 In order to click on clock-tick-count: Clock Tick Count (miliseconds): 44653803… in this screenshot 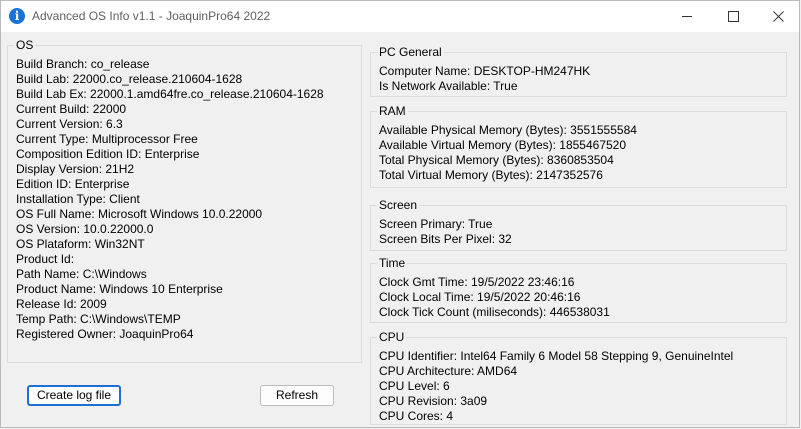, I will do `click(494, 312)`.